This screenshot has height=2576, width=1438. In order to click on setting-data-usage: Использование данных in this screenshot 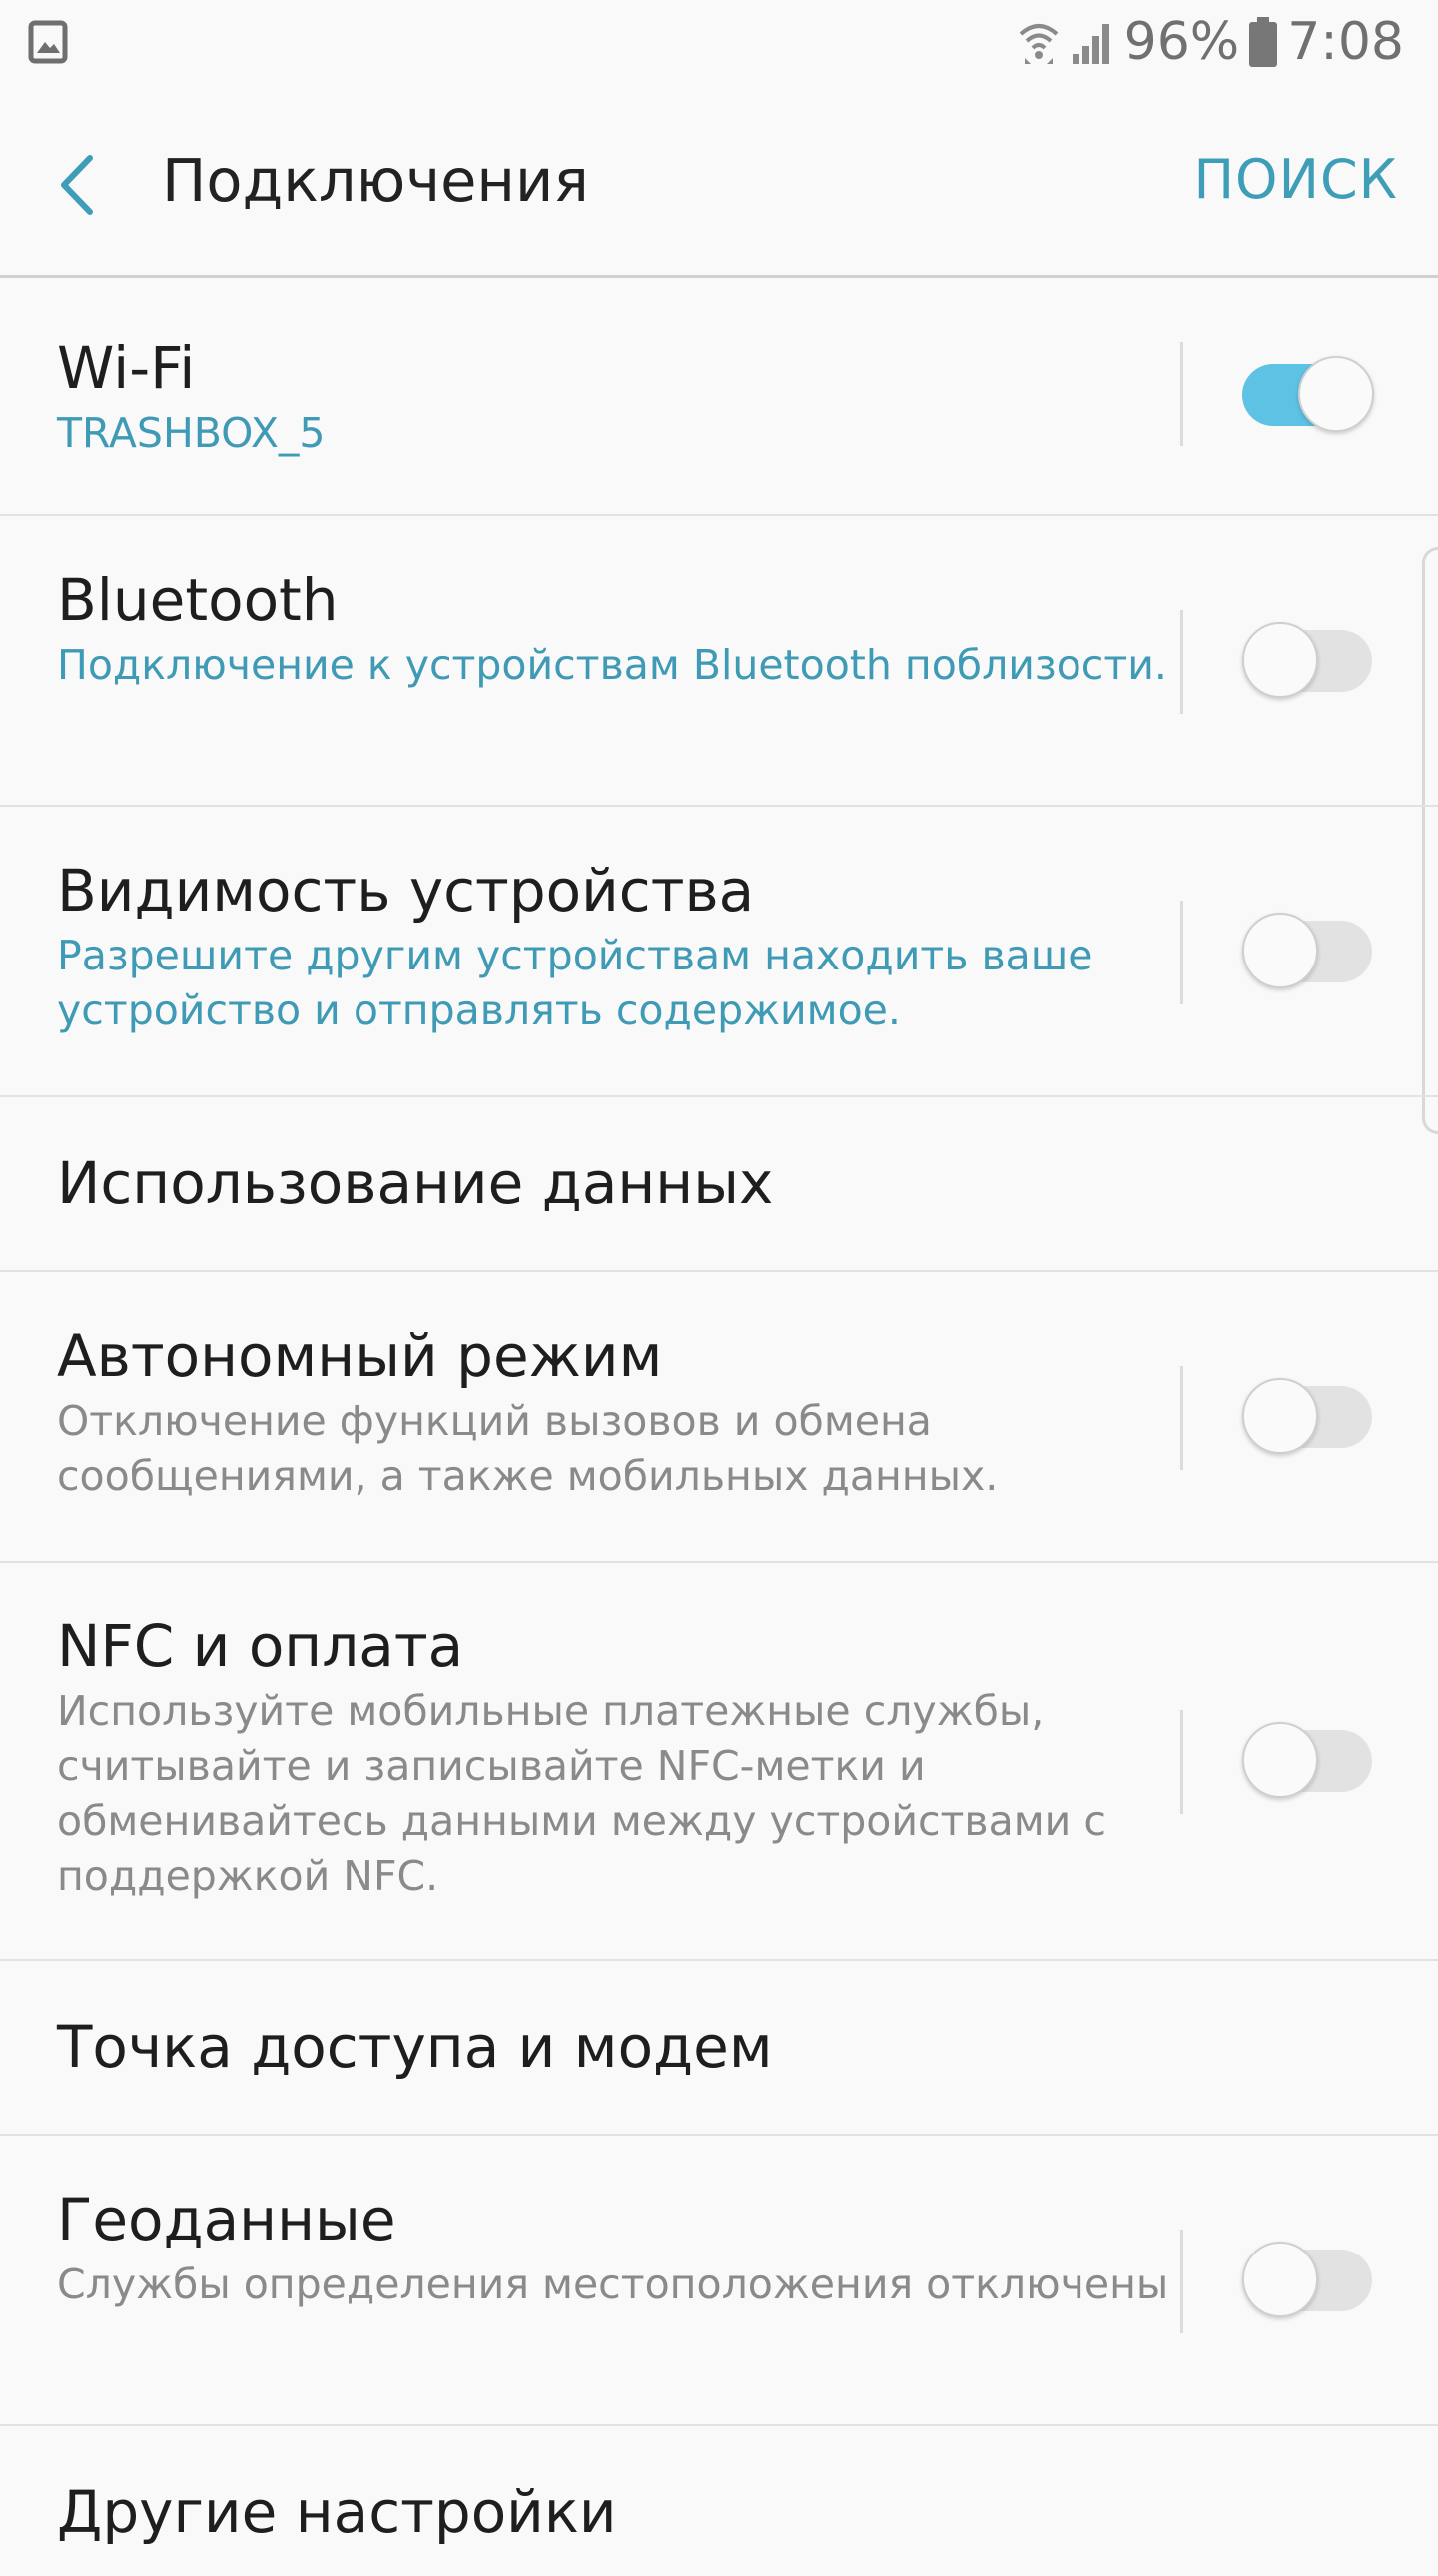, I will do `click(719, 1185)`.